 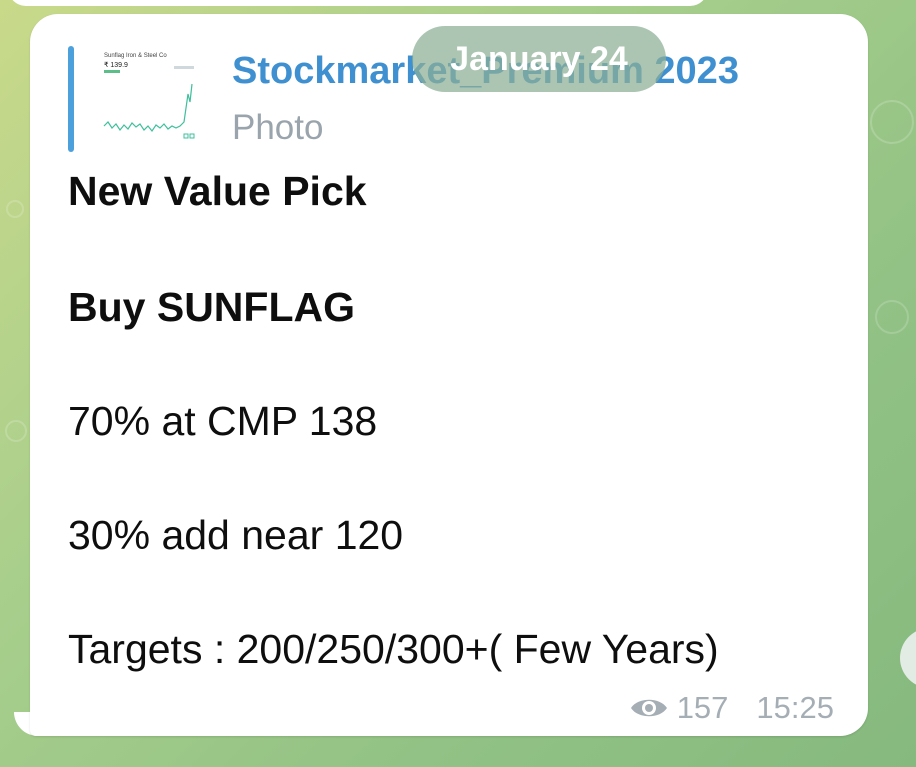 I want to click on reply-thumbnail: Sunflag Iron & Steel Co ₹ 139.9, so click(x=150, y=98).